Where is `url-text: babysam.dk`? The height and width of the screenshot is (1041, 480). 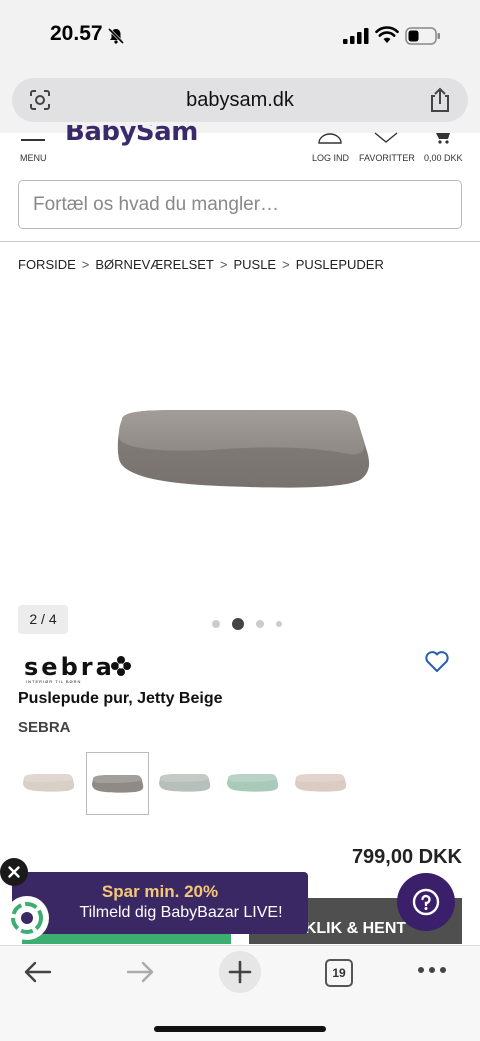 url-text: babysam.dk is located at coordinates (240, 100).